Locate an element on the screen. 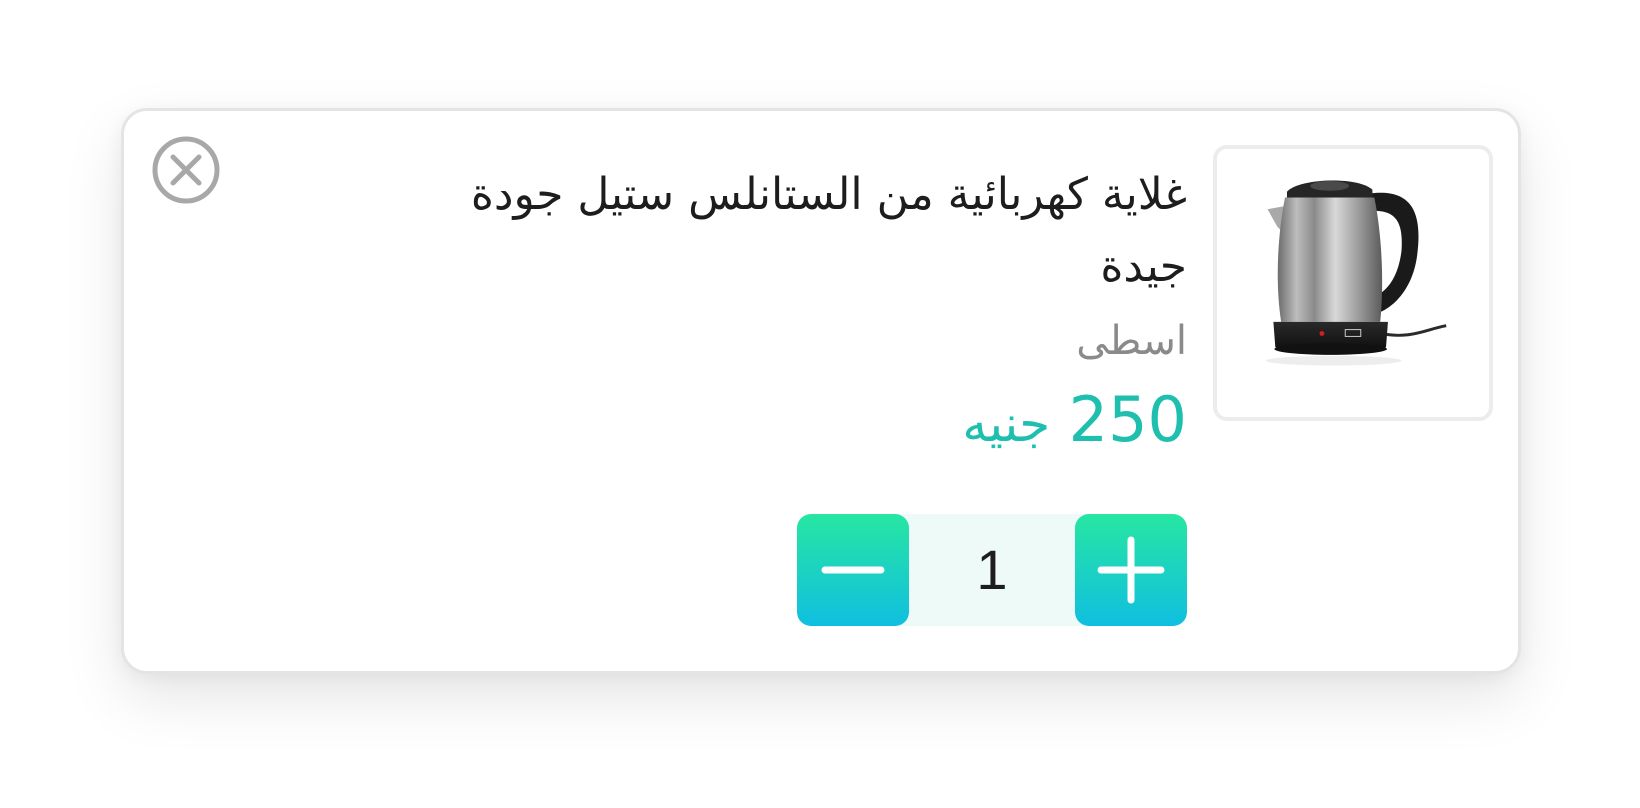 This screenshot has height=808, width=1640. decrease-quantity-button is located at coordinates (853, 570).